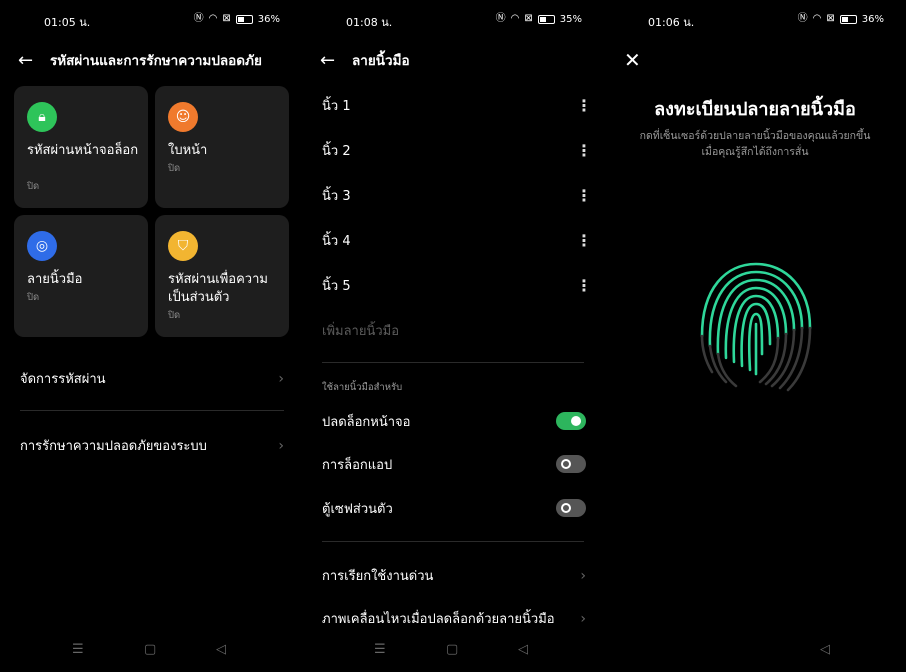 The width and height of the screenshot is (906, 672). I want to click on add-fingerprint-button: เพิ่มลายนิ้วมือ, so click(360, 330).